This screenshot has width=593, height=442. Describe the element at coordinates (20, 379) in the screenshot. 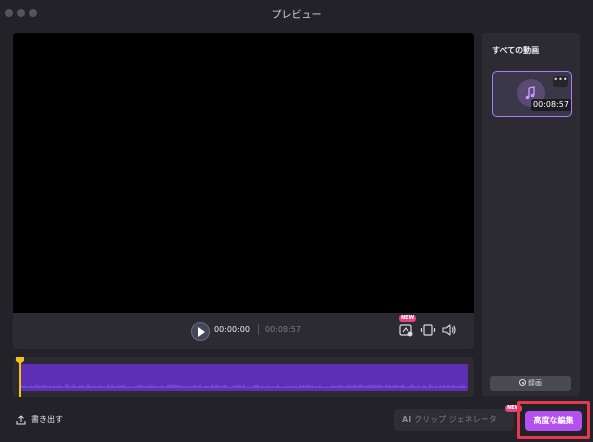

I see `playhead` at that location.